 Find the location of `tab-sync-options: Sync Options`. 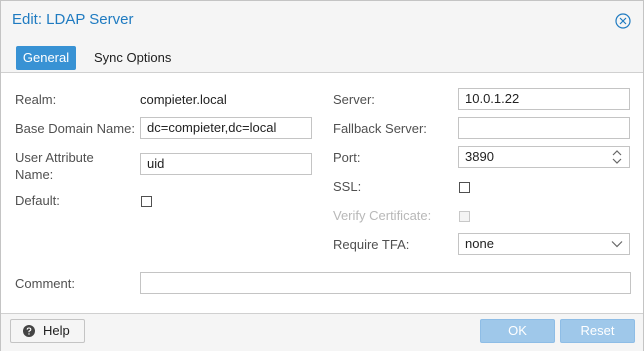

tab-sync-options: Sync Options is located at coordinates (132, 58).